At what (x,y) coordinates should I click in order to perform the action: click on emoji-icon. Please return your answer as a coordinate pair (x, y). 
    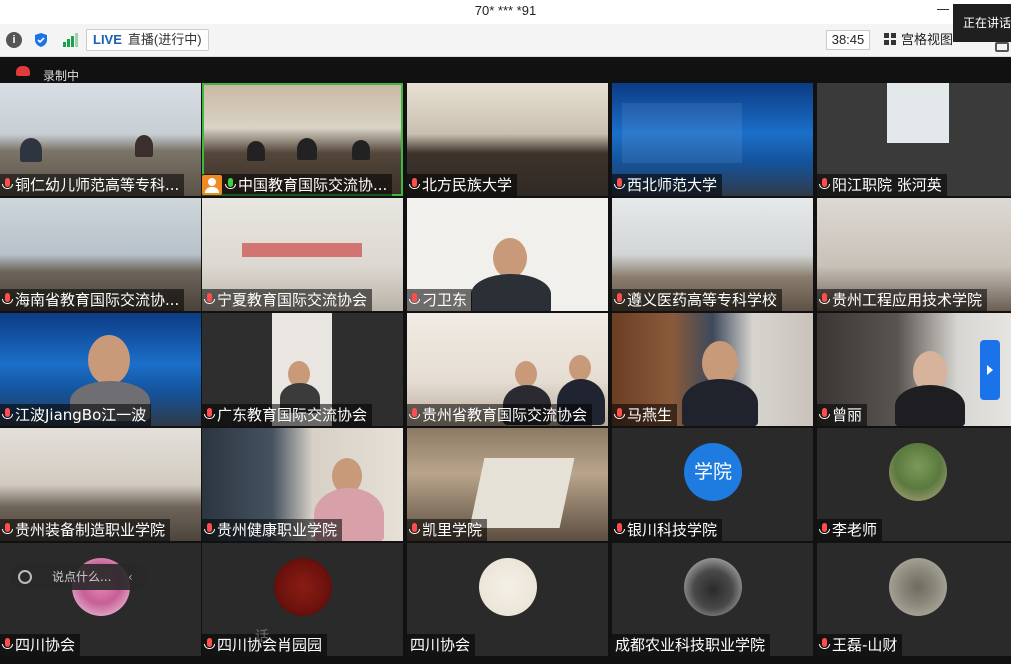
    Looking at the image, I should click on (25, 577).